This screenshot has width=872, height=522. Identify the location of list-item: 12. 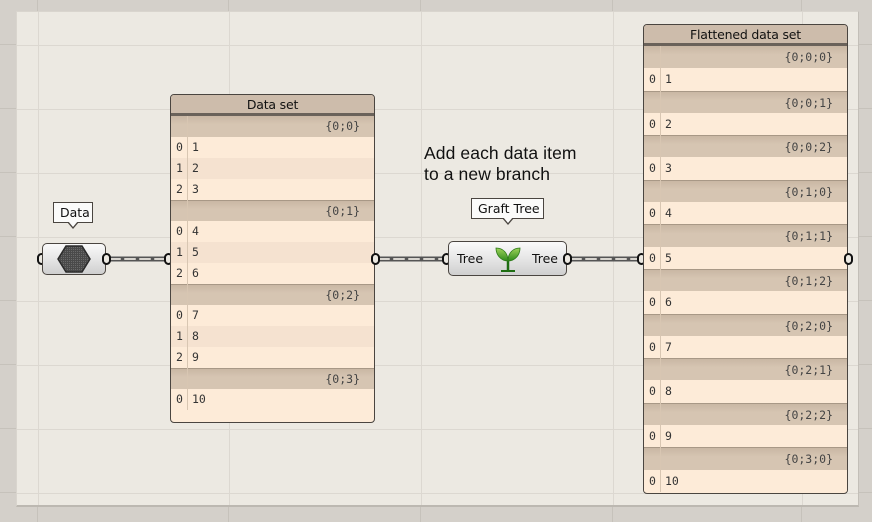
(272, 168).